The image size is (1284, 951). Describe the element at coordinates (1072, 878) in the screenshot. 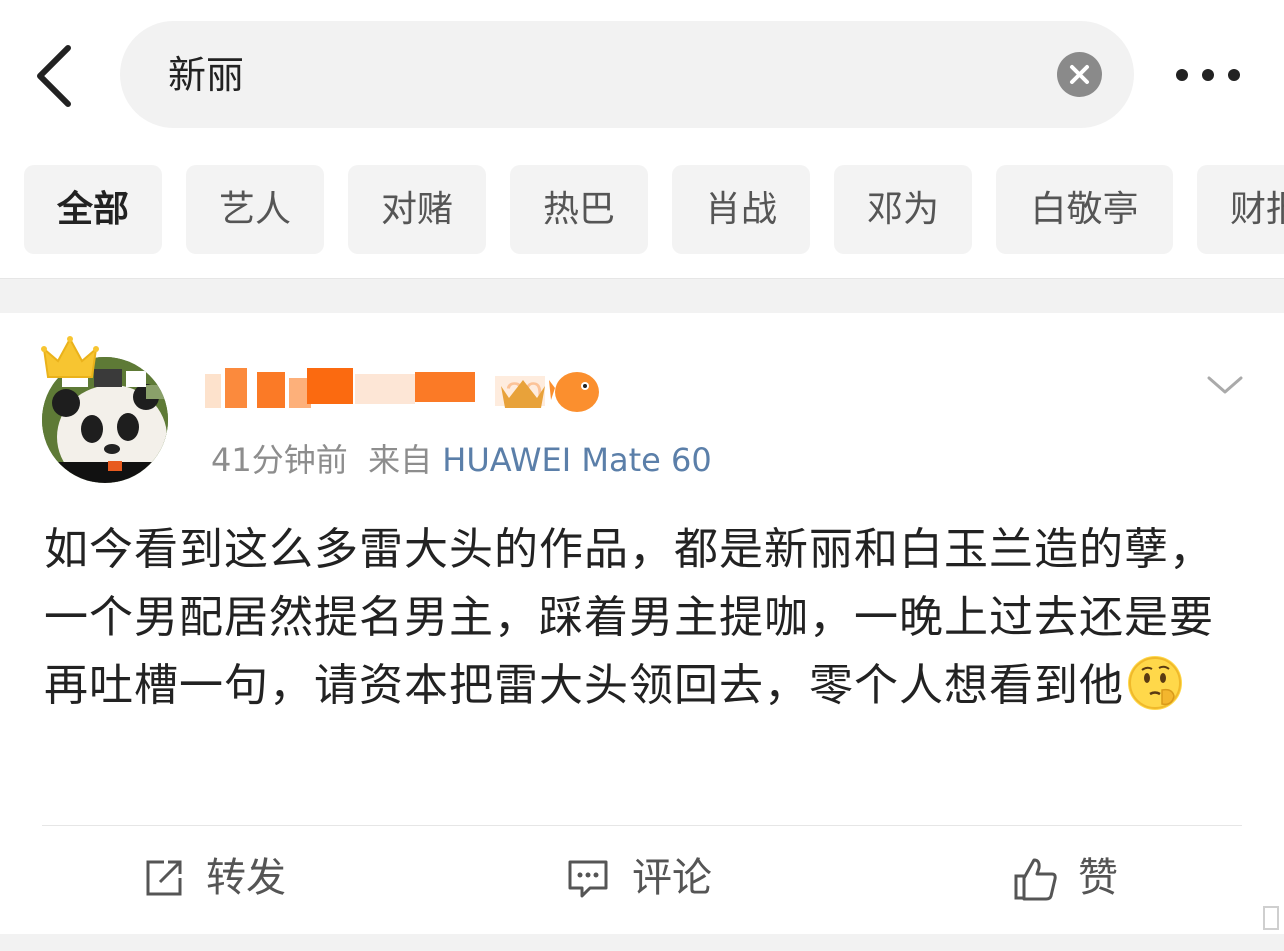

I see `like-button: 赞` at that location.